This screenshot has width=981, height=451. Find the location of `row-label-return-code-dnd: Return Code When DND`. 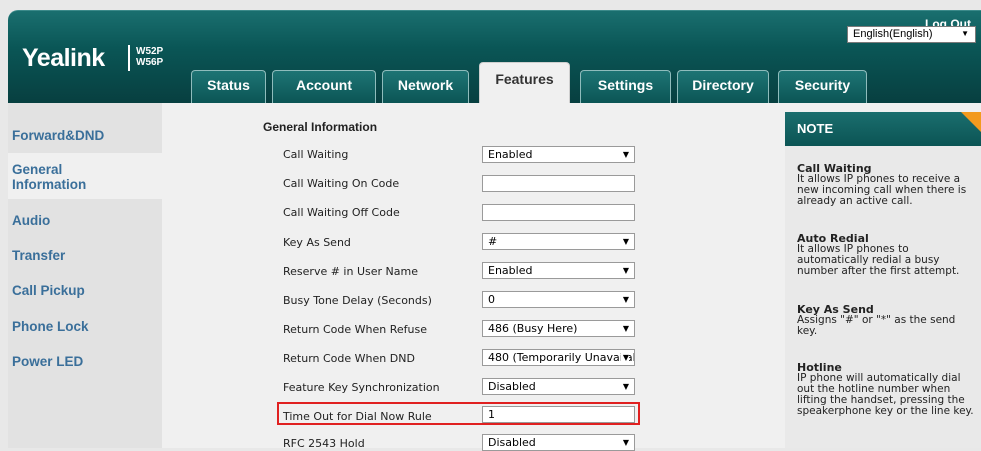

row-label-return-code-dnd: Return Code When DND is located at coordinates (349, 358).